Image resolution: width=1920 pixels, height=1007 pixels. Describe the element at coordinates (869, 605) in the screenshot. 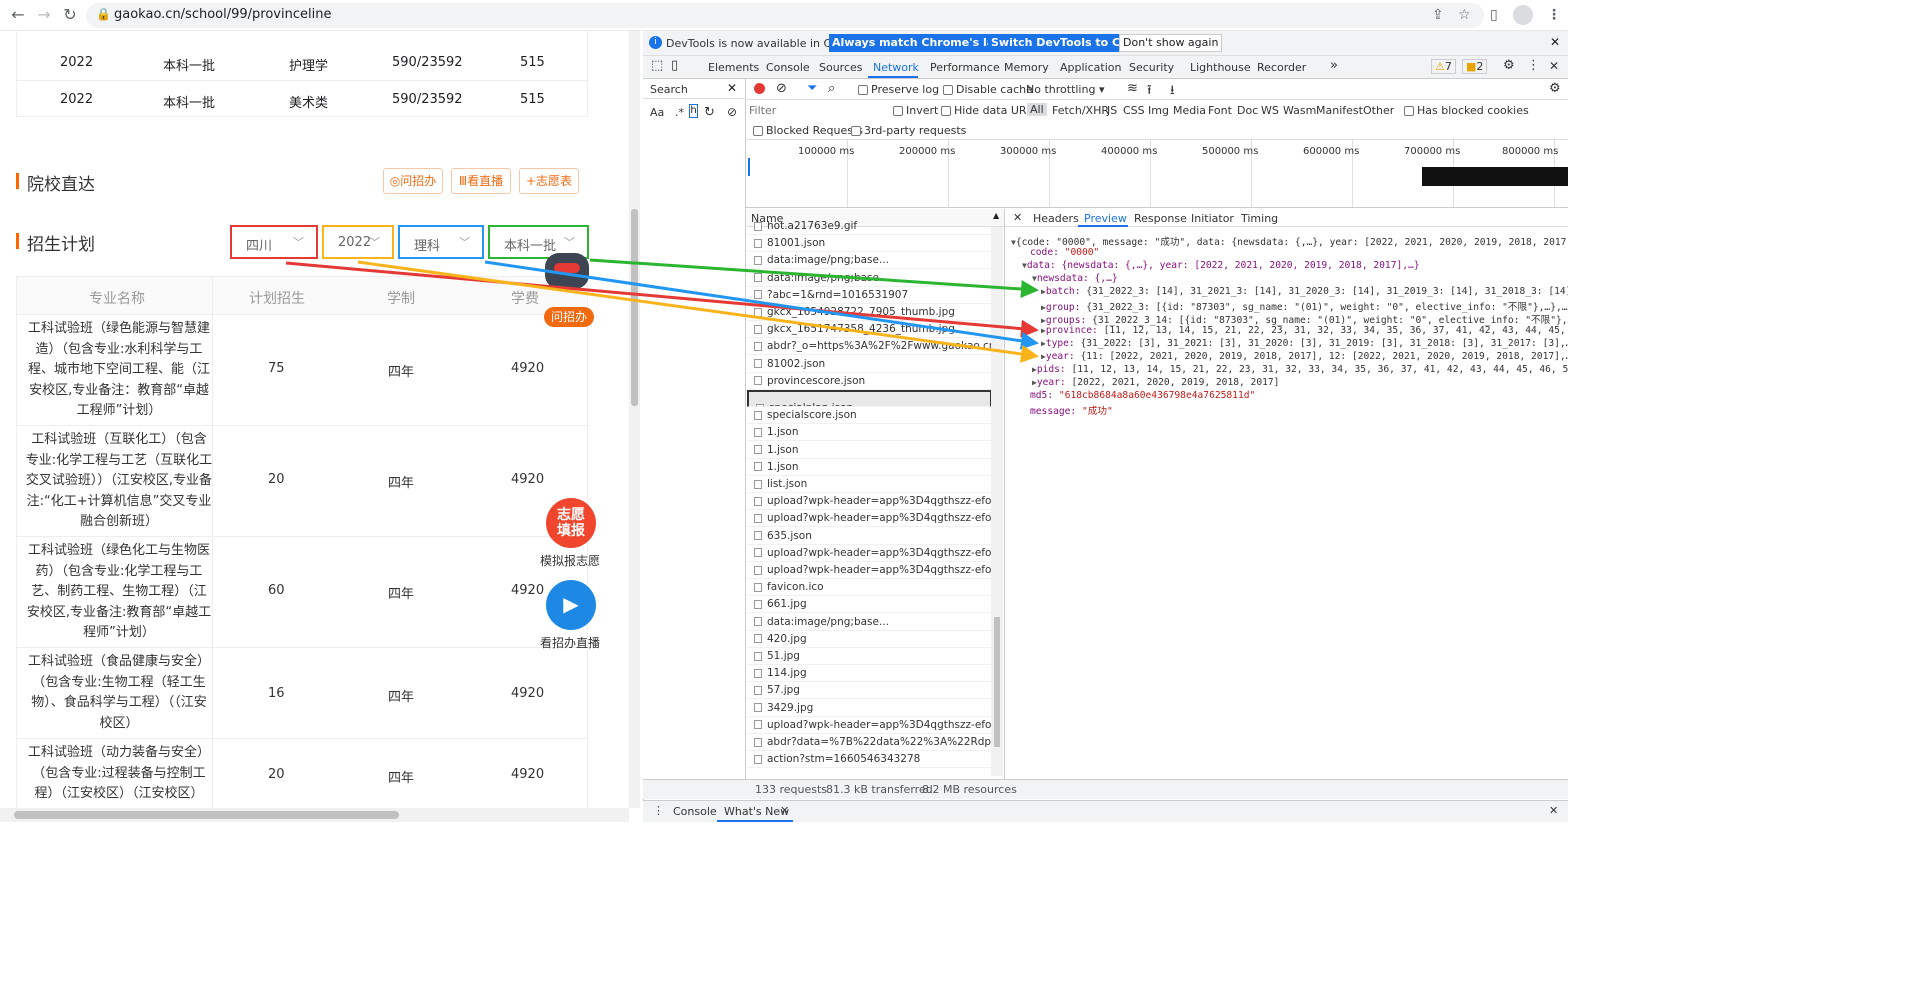

I see `request-row: 661.jpg` at that location.